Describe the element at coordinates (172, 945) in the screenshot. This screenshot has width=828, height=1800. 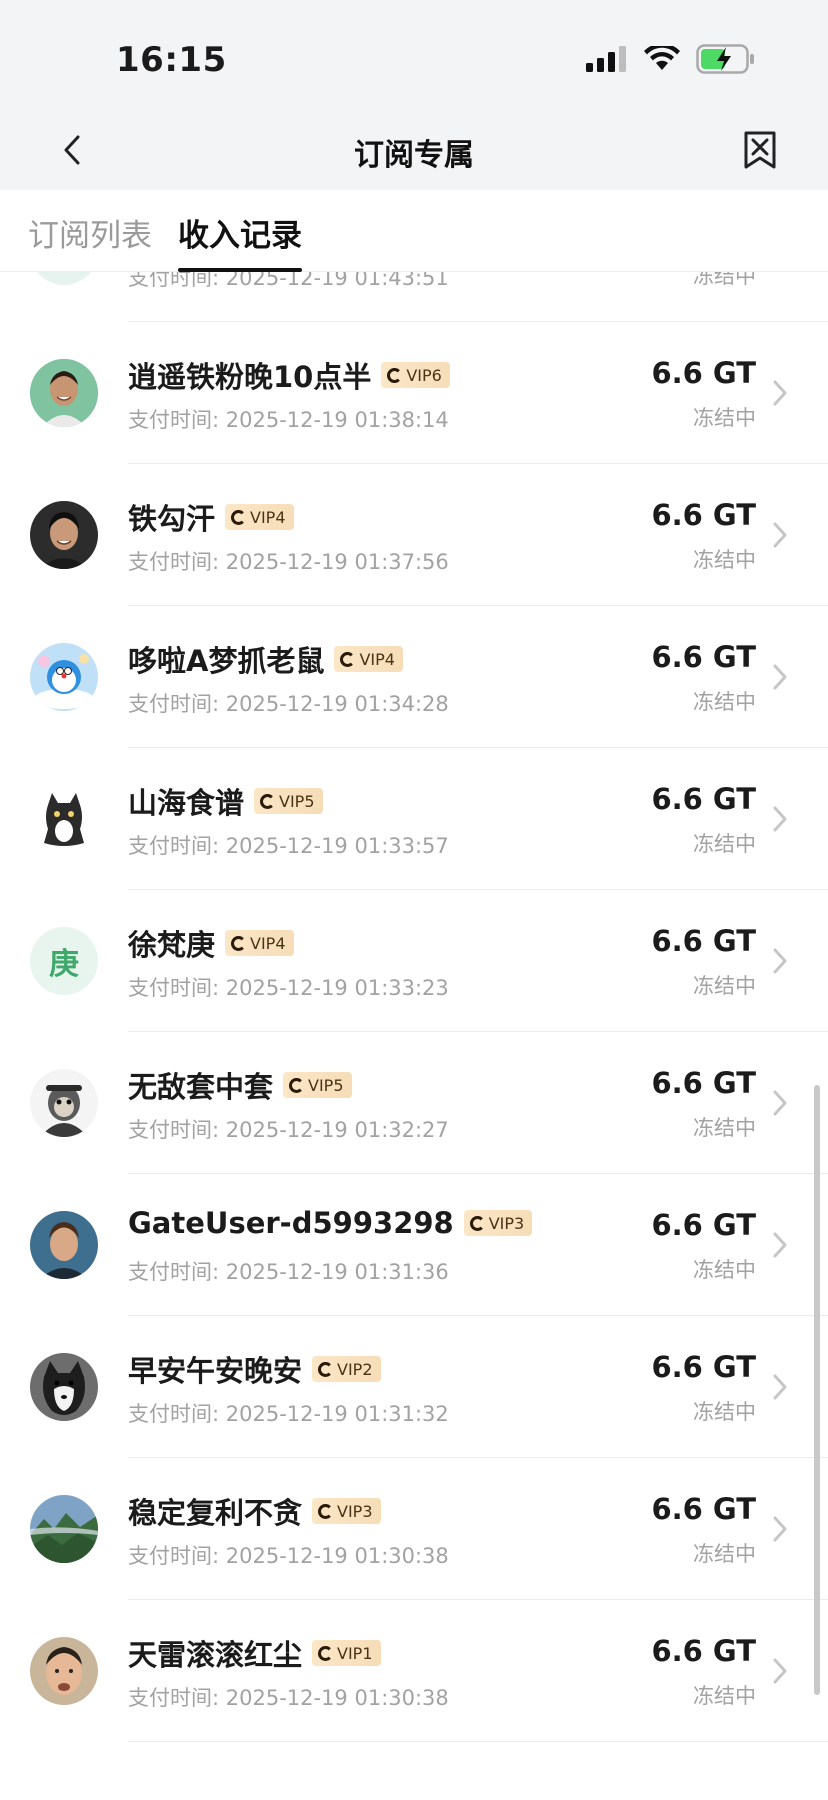
I see `subscriber-name: 徐梵庚` at that location.